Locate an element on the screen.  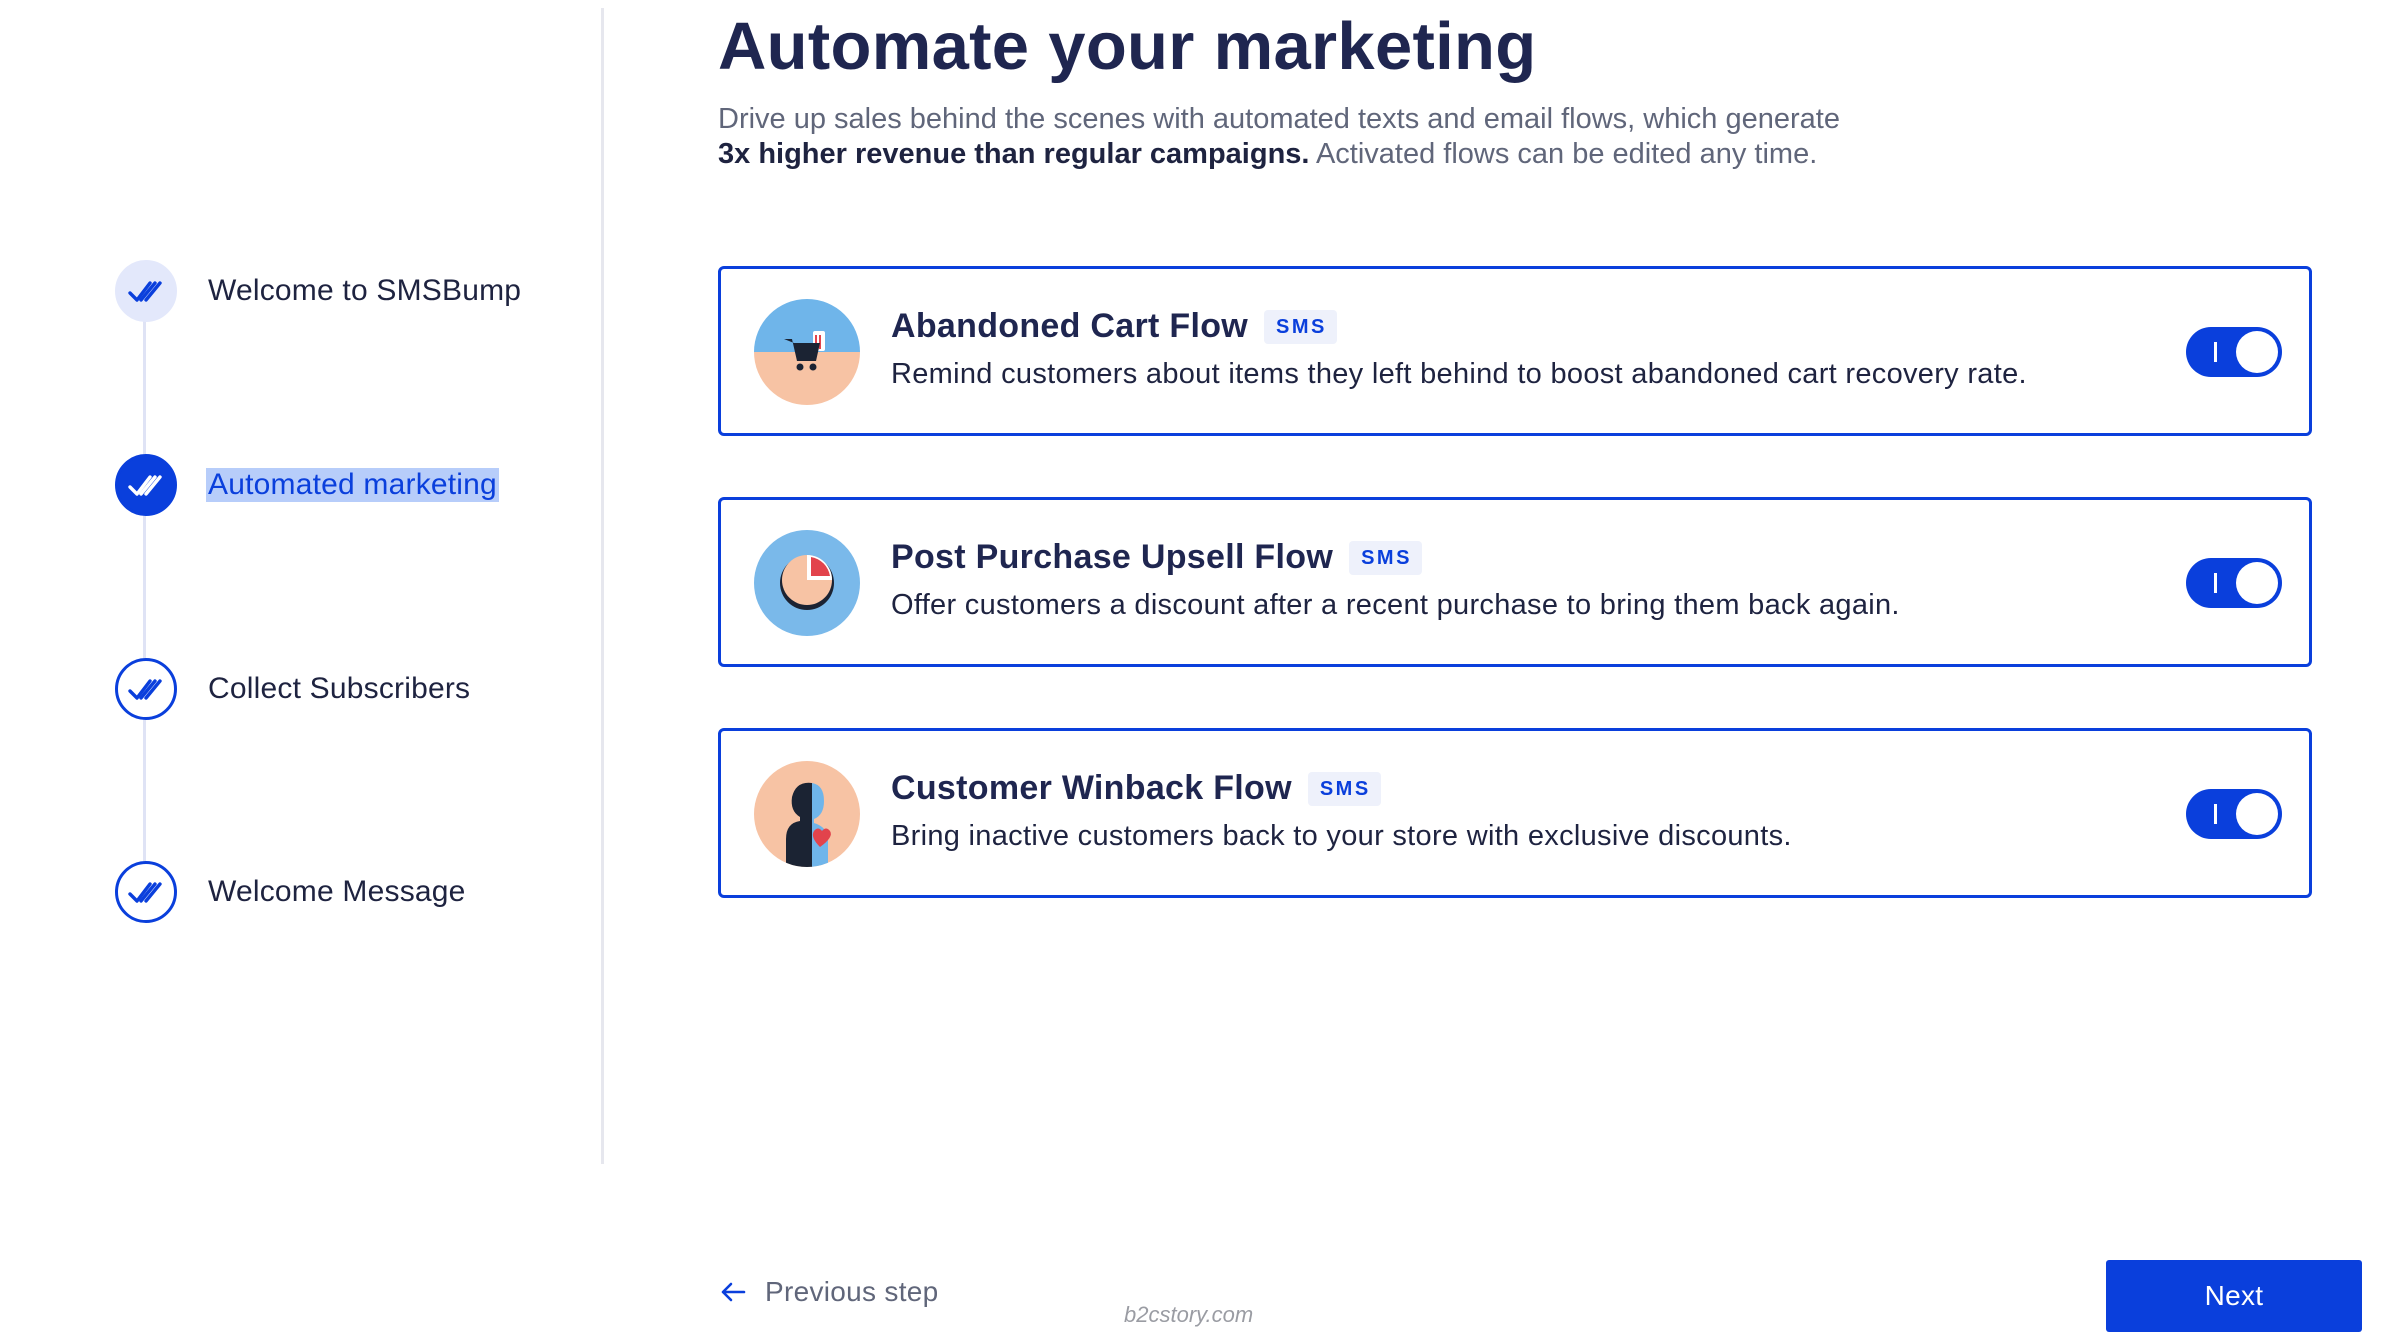
person-heart-icon is located at coordinates (807, 814).